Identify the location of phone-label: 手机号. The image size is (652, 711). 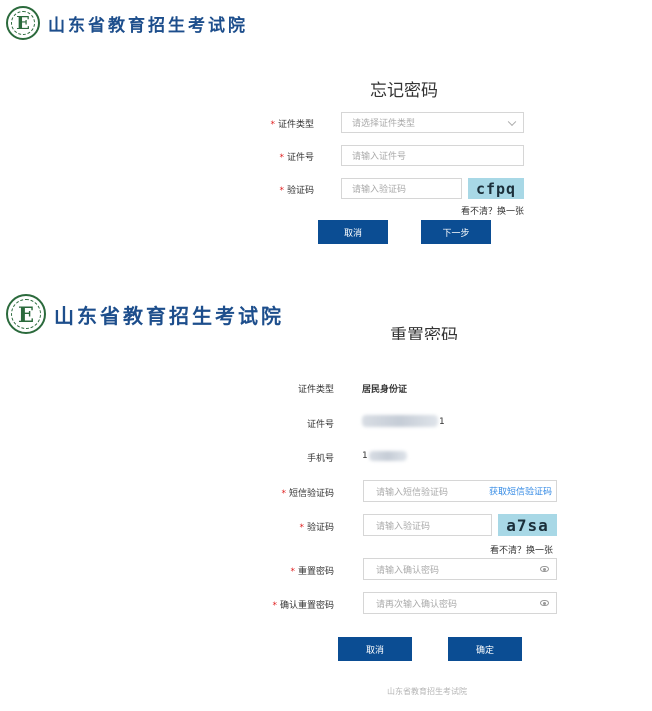
(320, 459).